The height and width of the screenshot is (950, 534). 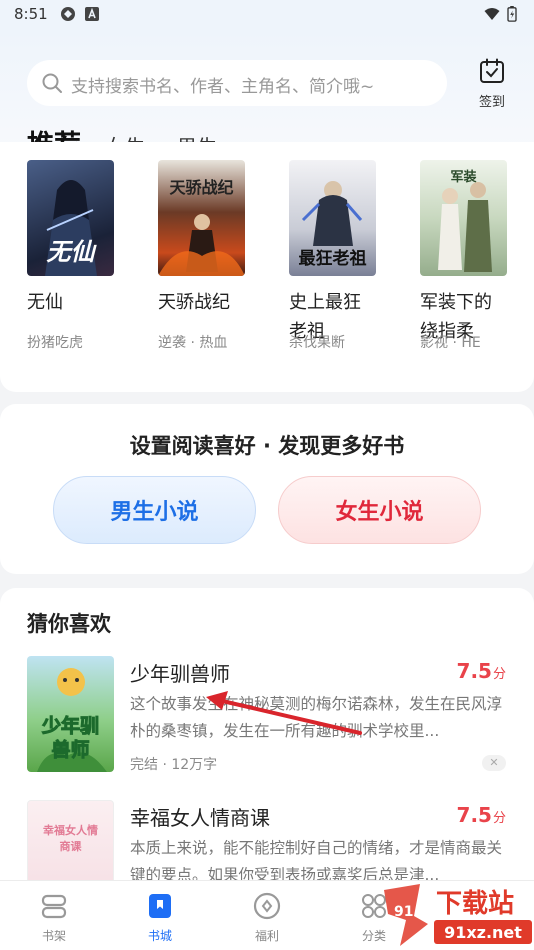 I want to click on nav-bookstore: 书城, so click(x=160, y=917).